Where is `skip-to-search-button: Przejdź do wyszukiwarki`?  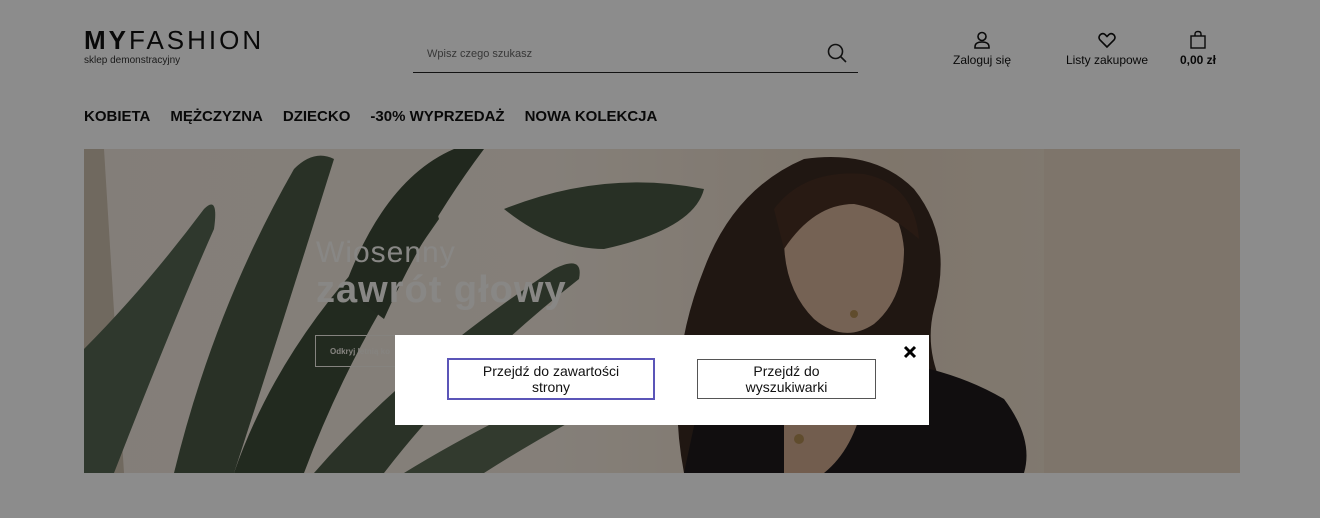 skip-to-search-button: Przejdź do wyszukiwarki is located at coordinates (786, 379).